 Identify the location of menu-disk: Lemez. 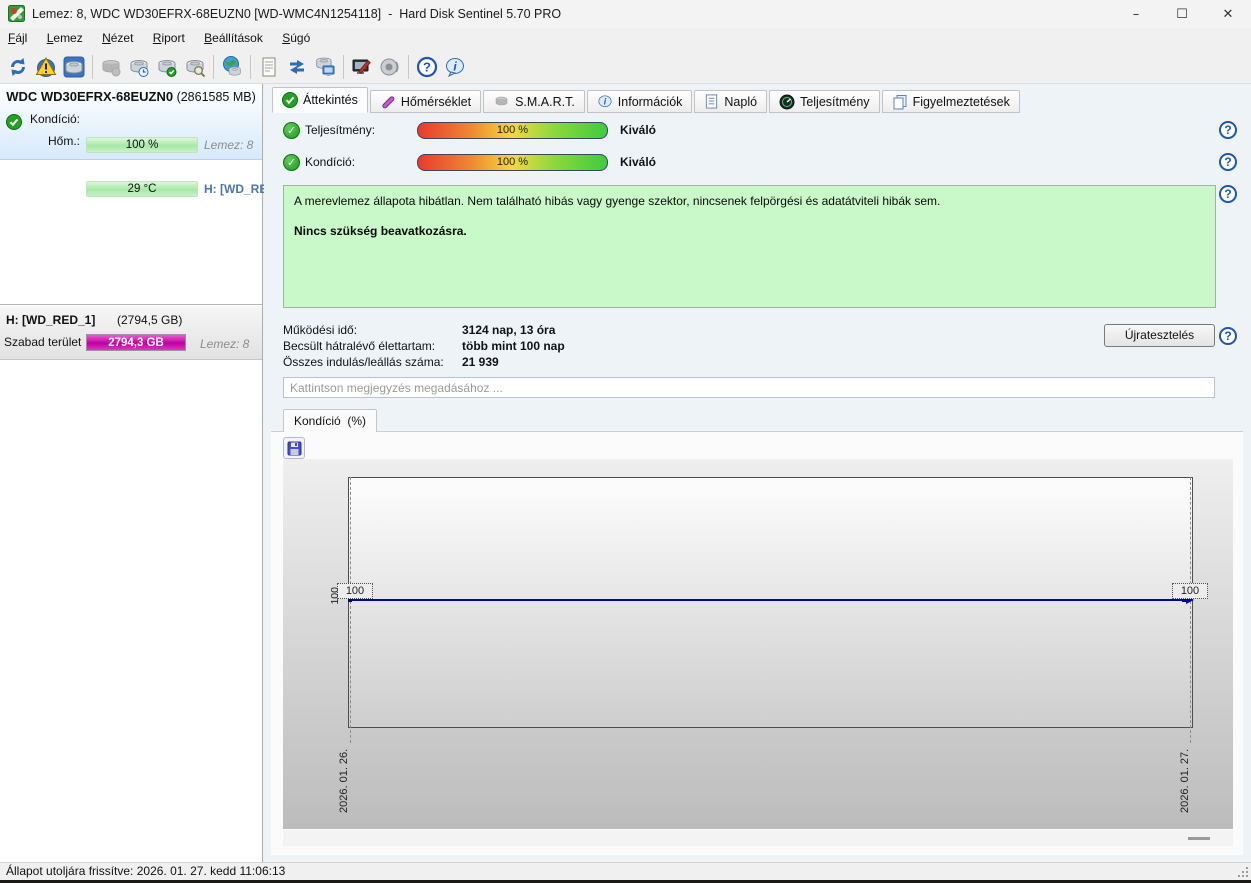
(65, 38).